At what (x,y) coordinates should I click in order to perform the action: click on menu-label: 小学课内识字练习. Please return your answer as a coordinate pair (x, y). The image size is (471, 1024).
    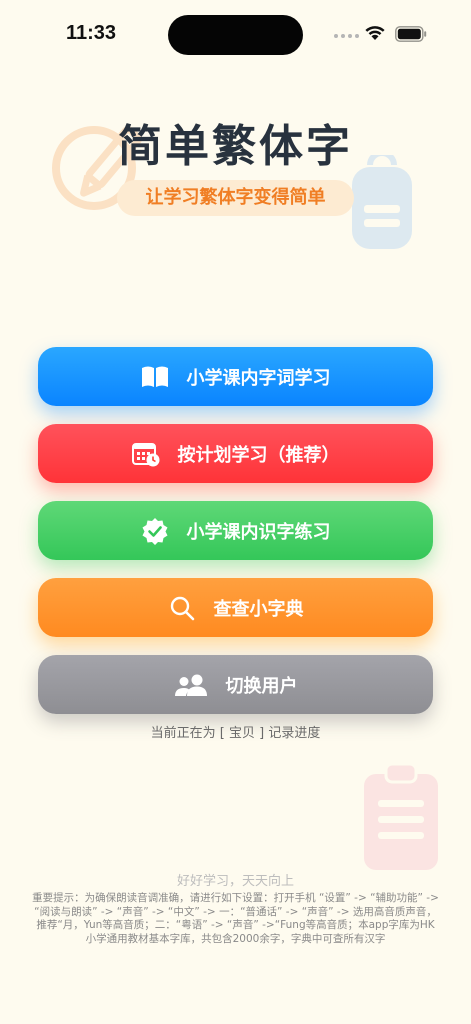
    Looking at the image, I should click on (258, 532).